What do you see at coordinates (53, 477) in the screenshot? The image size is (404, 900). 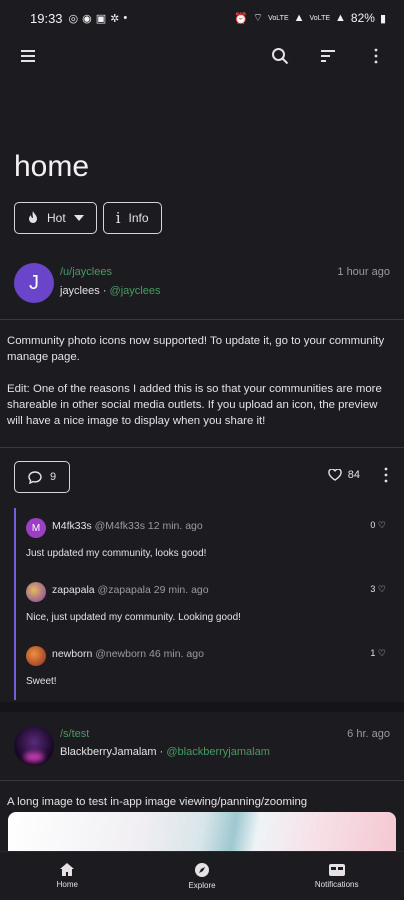 I see `comment-count: 9` at bounding box center [53, 477].